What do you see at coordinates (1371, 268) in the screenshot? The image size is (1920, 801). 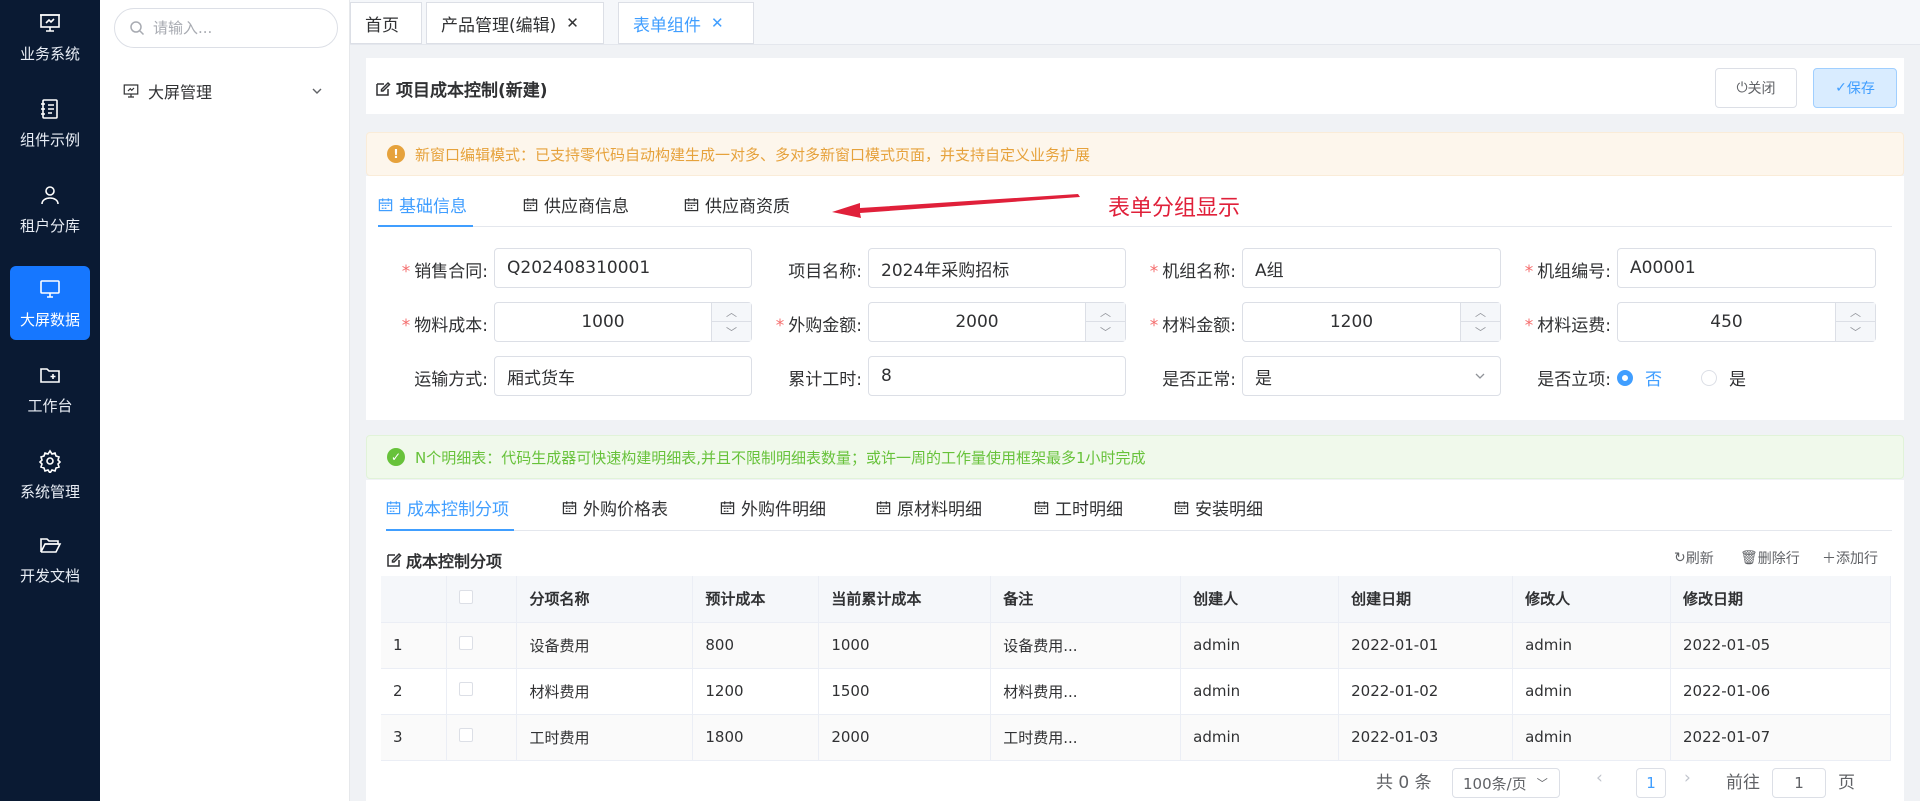 I see `unit-name-input: A组` at bounding box center [1371, 268].